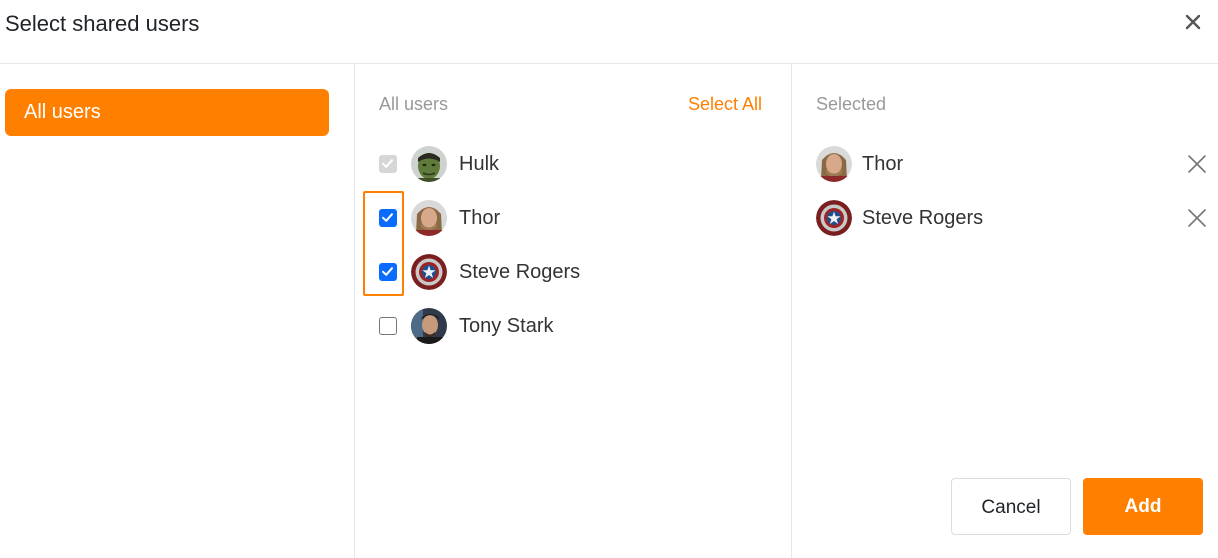 This screenshot has width=1218, height=558. I want to click on cancel-button: Cancel, so click(1011, 506).